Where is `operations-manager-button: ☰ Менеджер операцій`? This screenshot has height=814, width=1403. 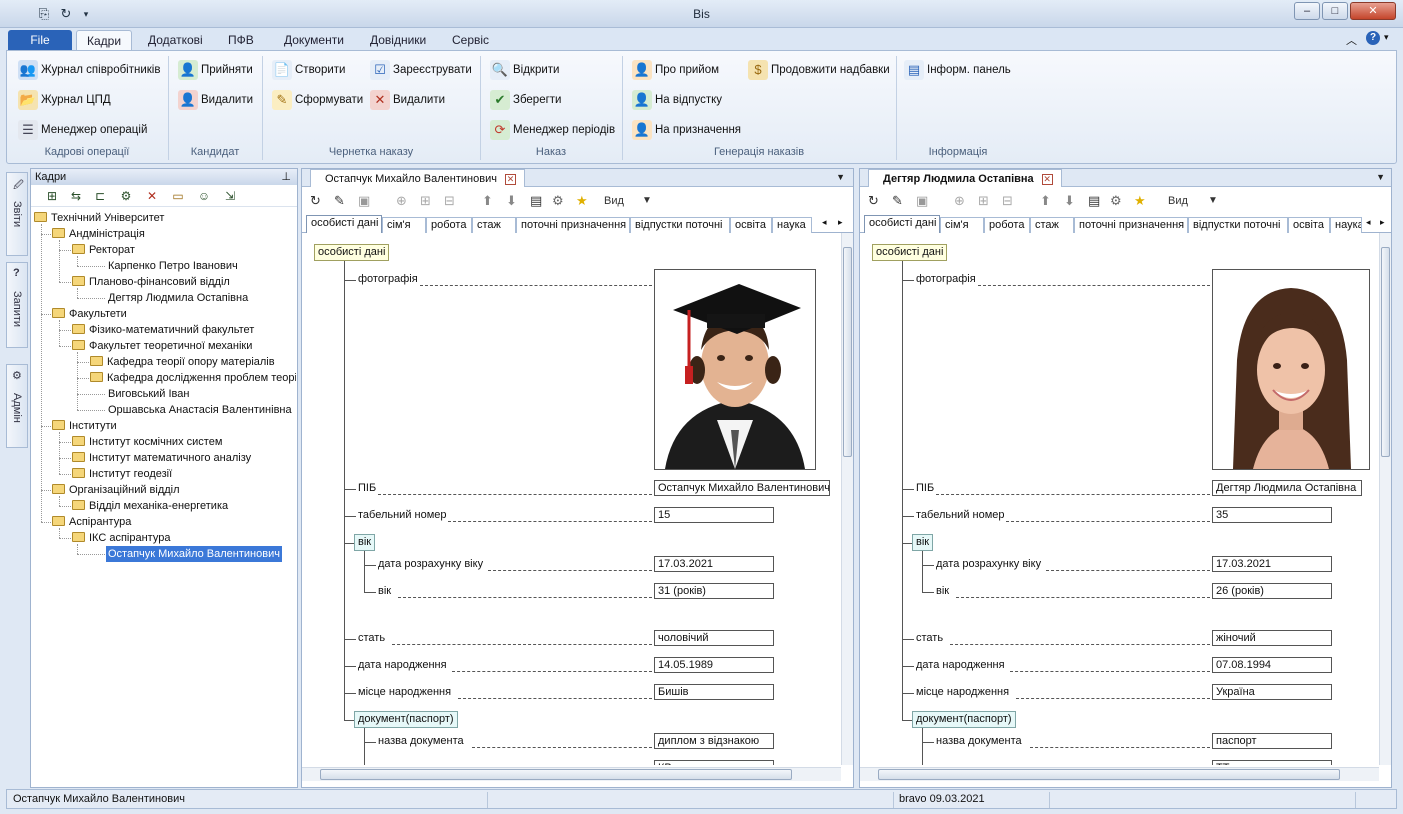
operations-manager-button: ☰ Менеджер операцій is located at coordinates (82, 130).